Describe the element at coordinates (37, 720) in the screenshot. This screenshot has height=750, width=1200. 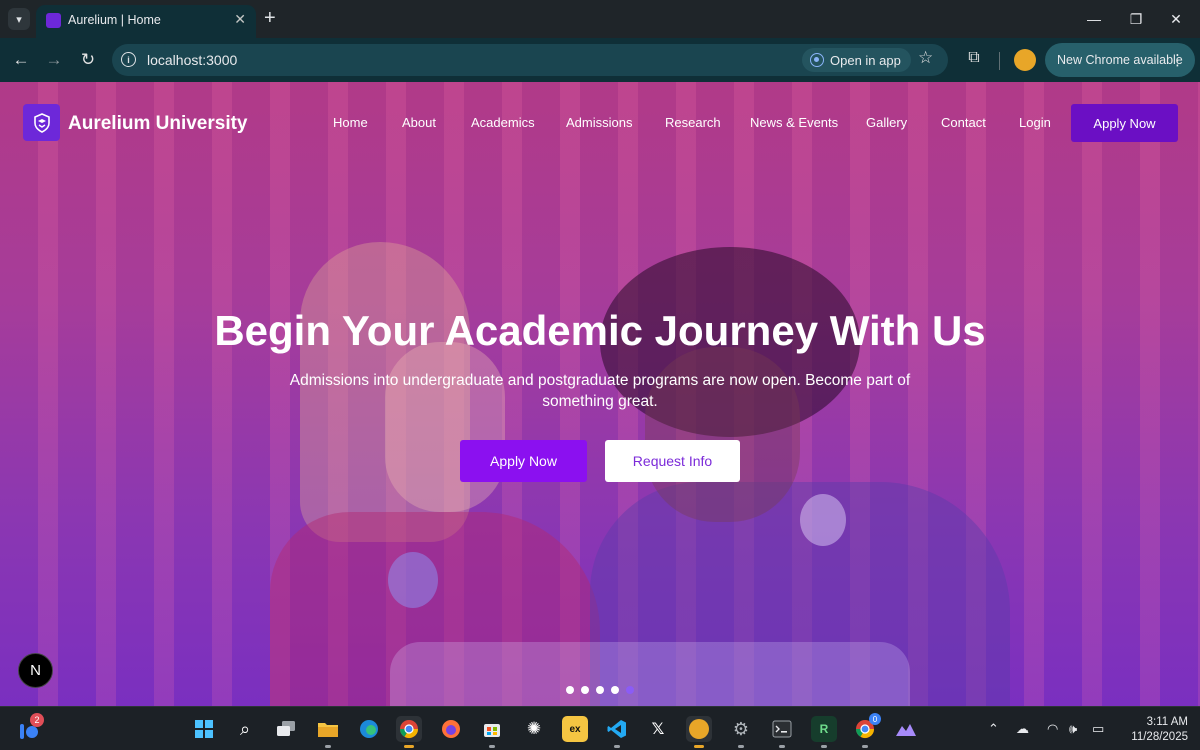
I see `widgets-badge: 2` at that location.